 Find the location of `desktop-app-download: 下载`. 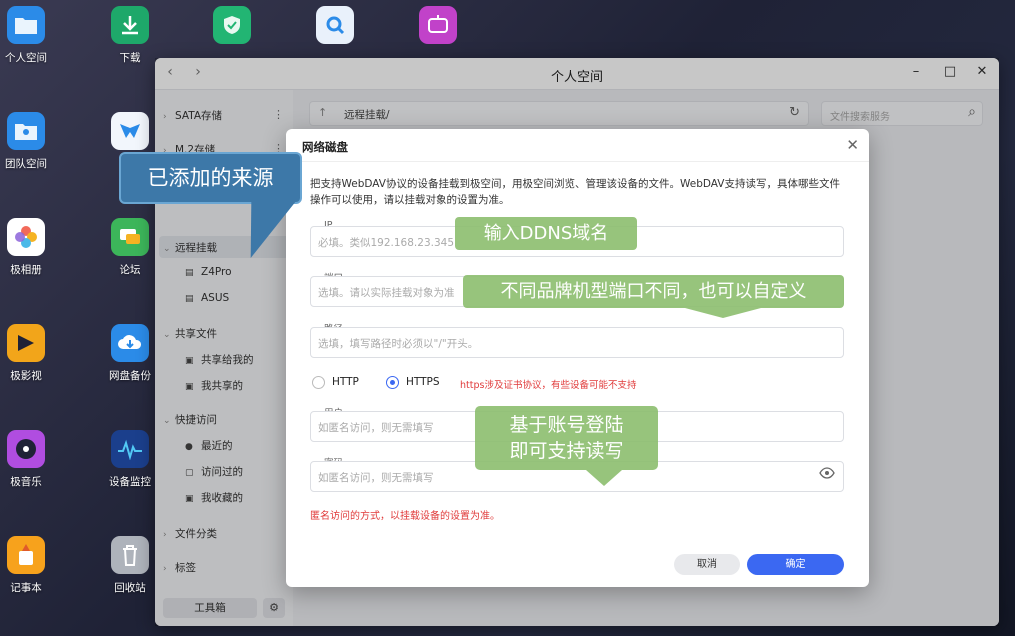

desktop-app-download: 下载 is located at coordinates (130, 35).